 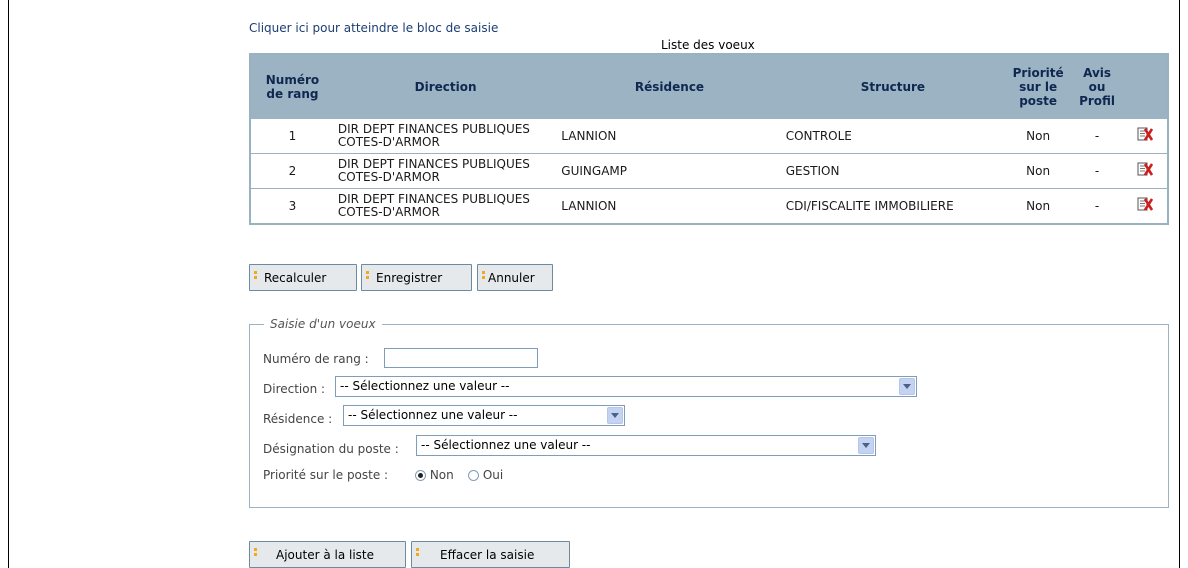 What do you see at coordinates (484, 415) in the screenshot?
I see `residence-select: -- Sélectionnez une valeur --` at bounding box center [484, 415].